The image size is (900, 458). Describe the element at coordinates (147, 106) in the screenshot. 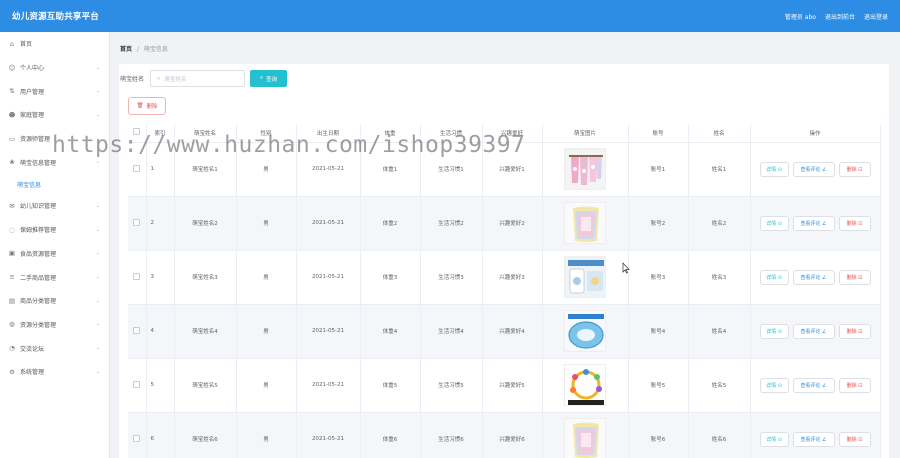

I see `batch-delete-button: 🗑 删除` at that location.